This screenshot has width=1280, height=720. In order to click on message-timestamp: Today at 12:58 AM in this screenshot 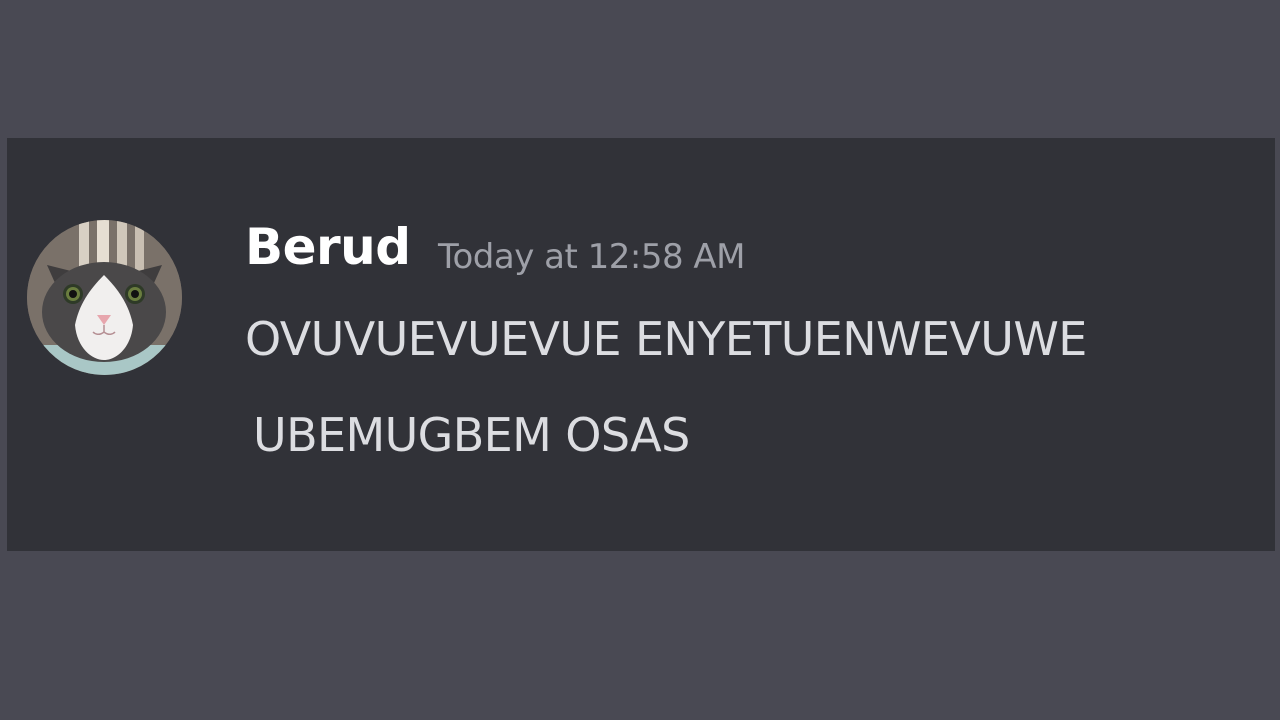, I will do `click(592, 257)`.